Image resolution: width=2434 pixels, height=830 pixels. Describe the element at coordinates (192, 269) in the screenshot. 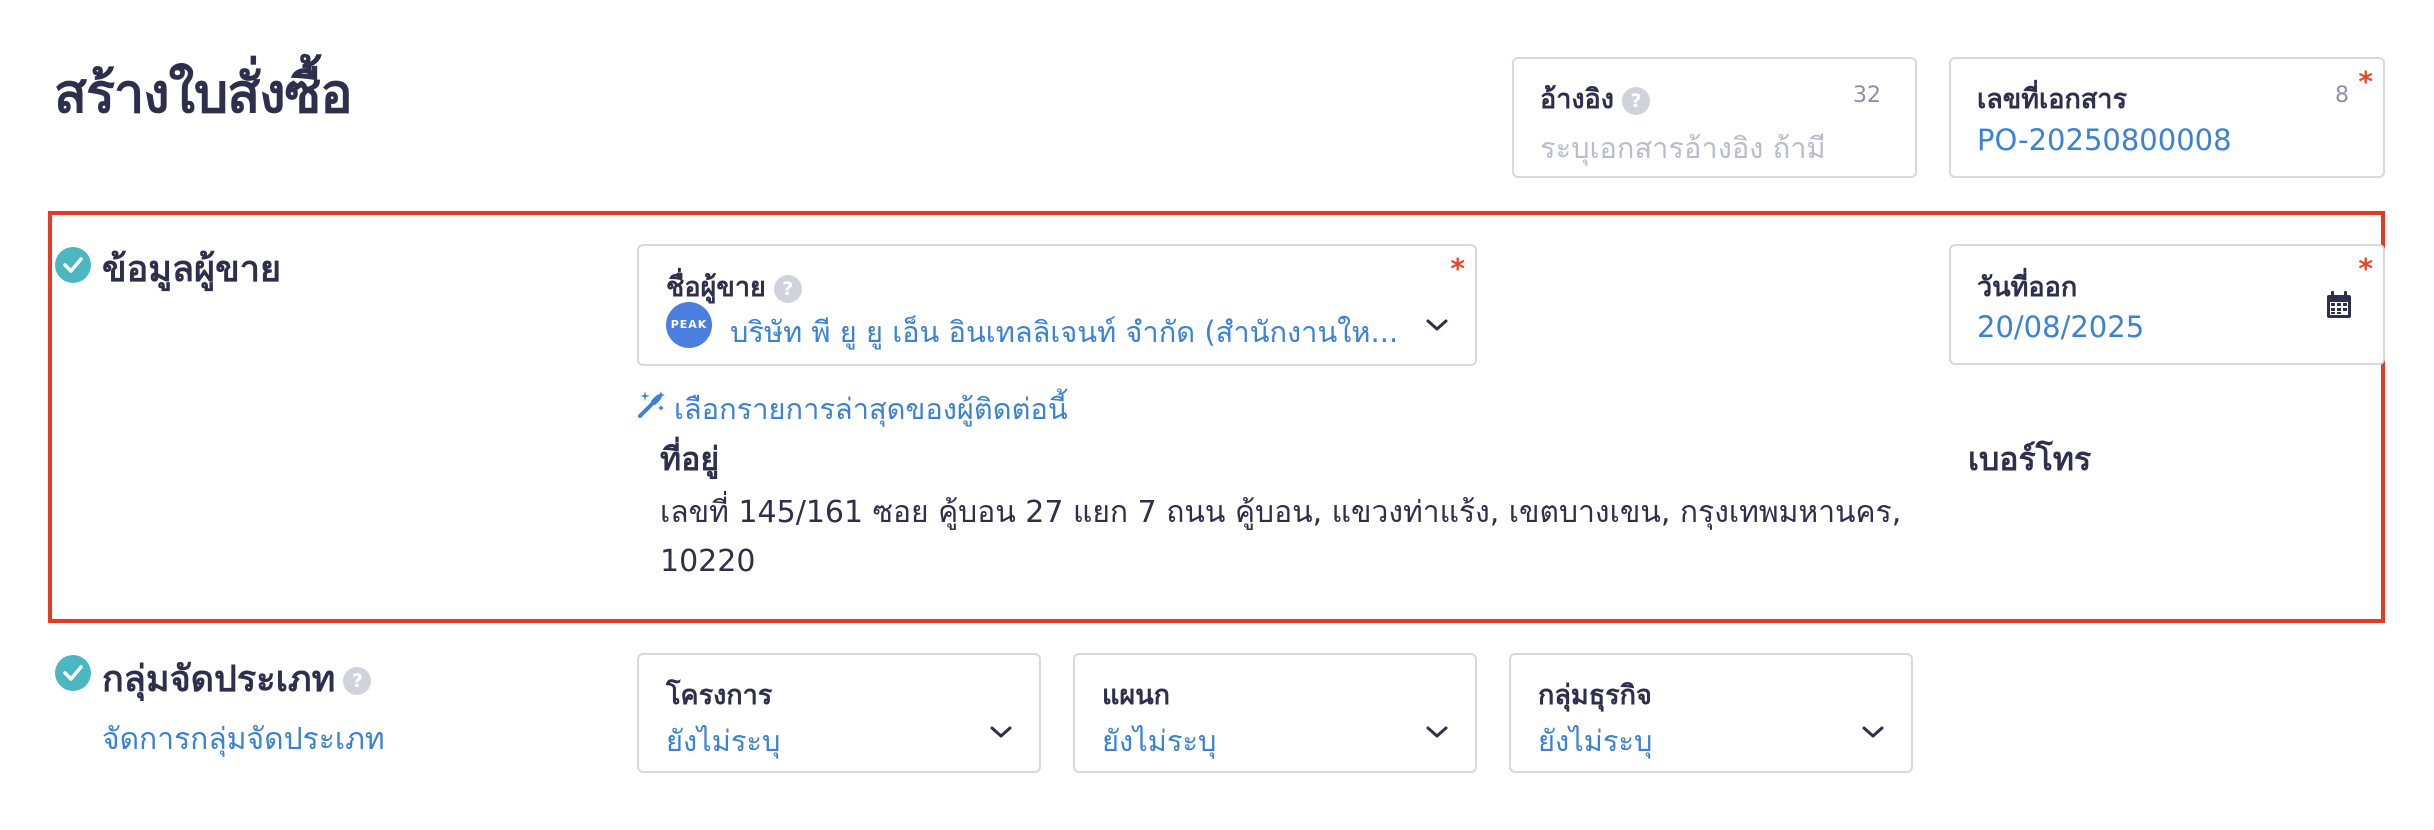

I see `vendor-section-title: ข้อมูลผู้ขาย` at that location.